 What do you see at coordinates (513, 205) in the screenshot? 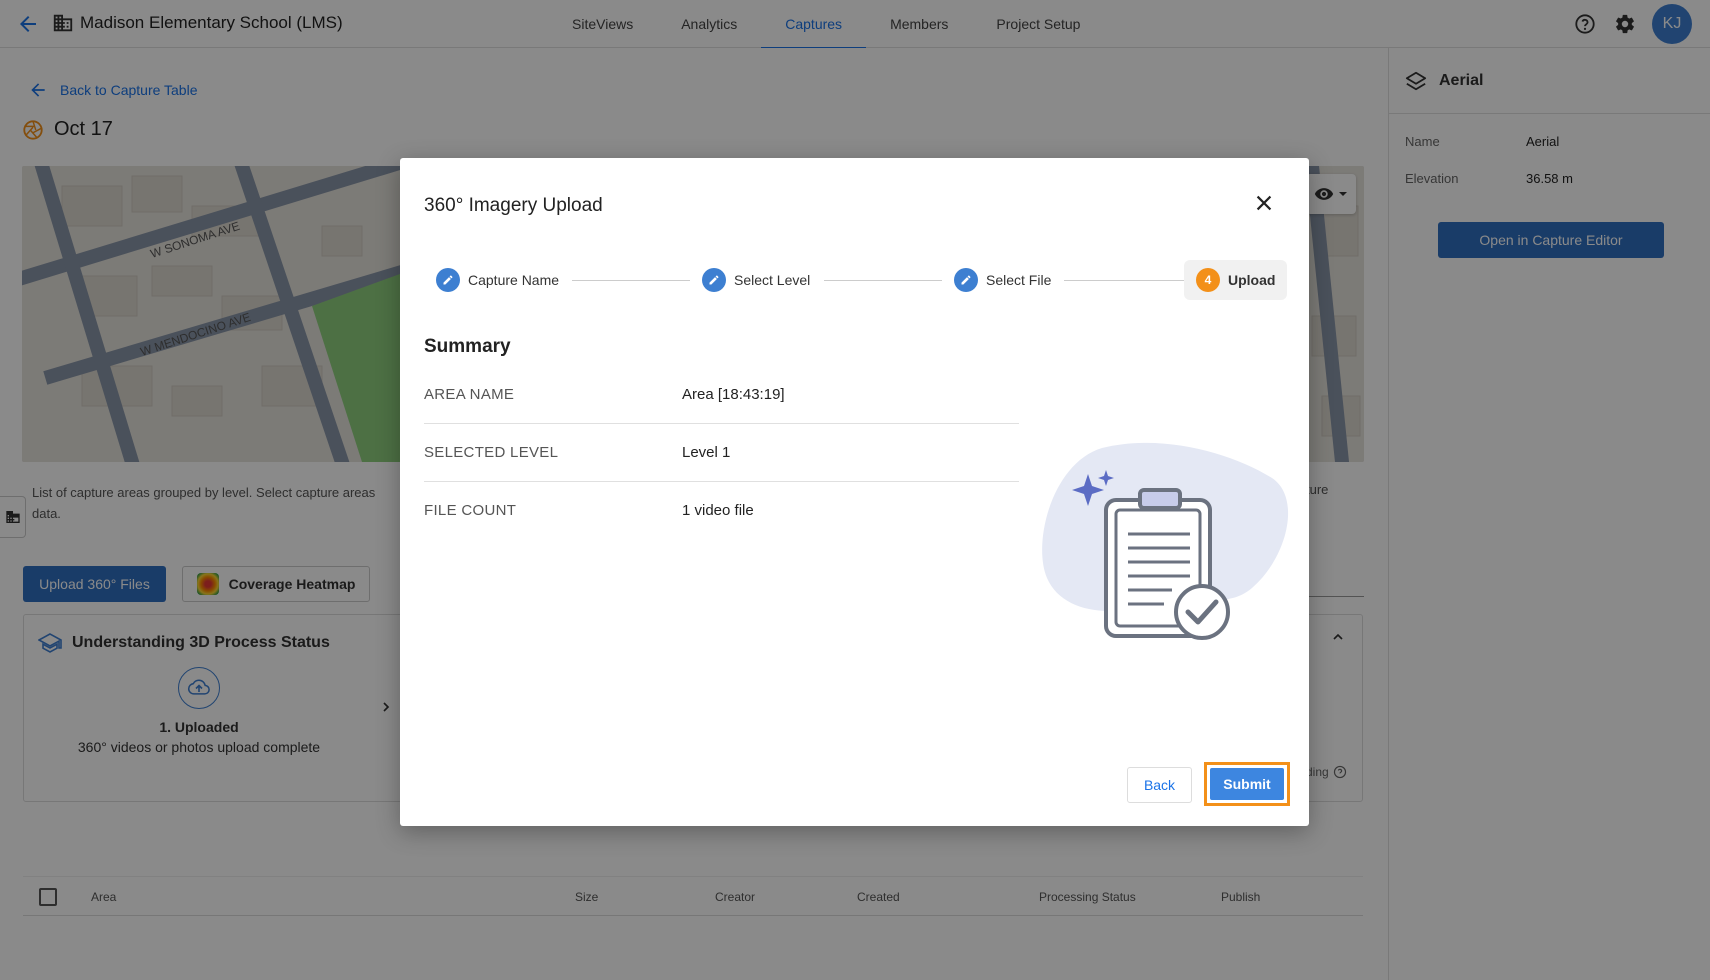
I see `dialog-title: 360° Imagery Upload` at bounding box center [513, 205].